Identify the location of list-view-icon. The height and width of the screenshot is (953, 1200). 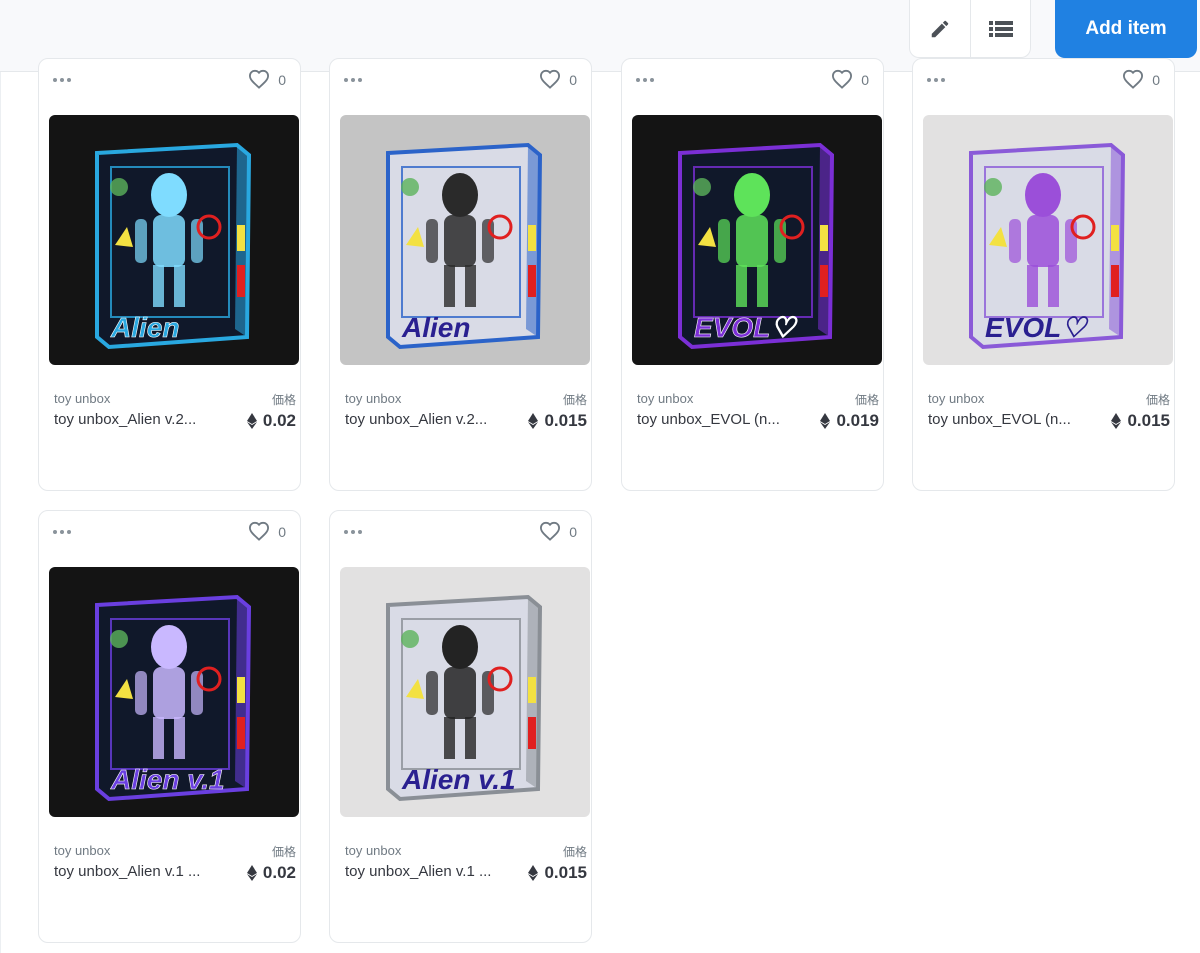
(1000, 28).